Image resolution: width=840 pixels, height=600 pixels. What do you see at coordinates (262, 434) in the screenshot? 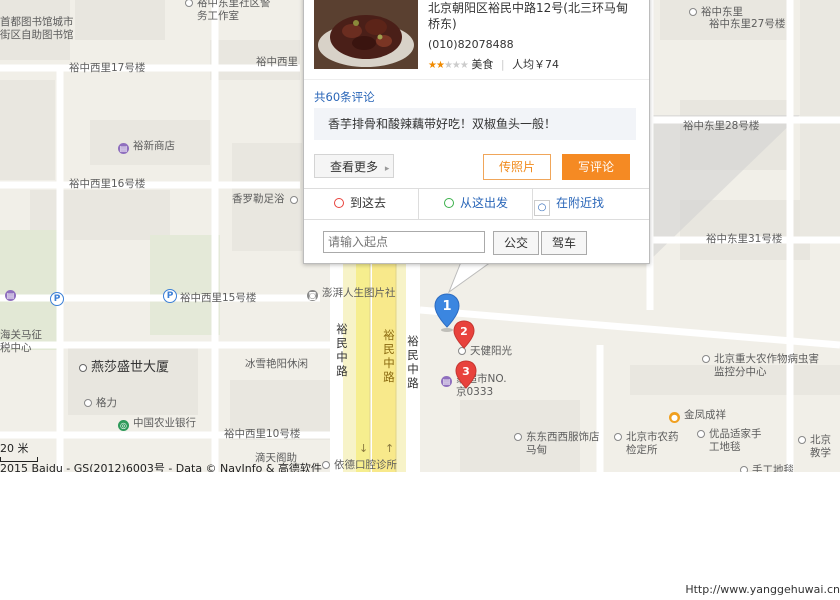
I see `label-xizhong10: 裕中西里10号楼` at bounding box center [262, 434].